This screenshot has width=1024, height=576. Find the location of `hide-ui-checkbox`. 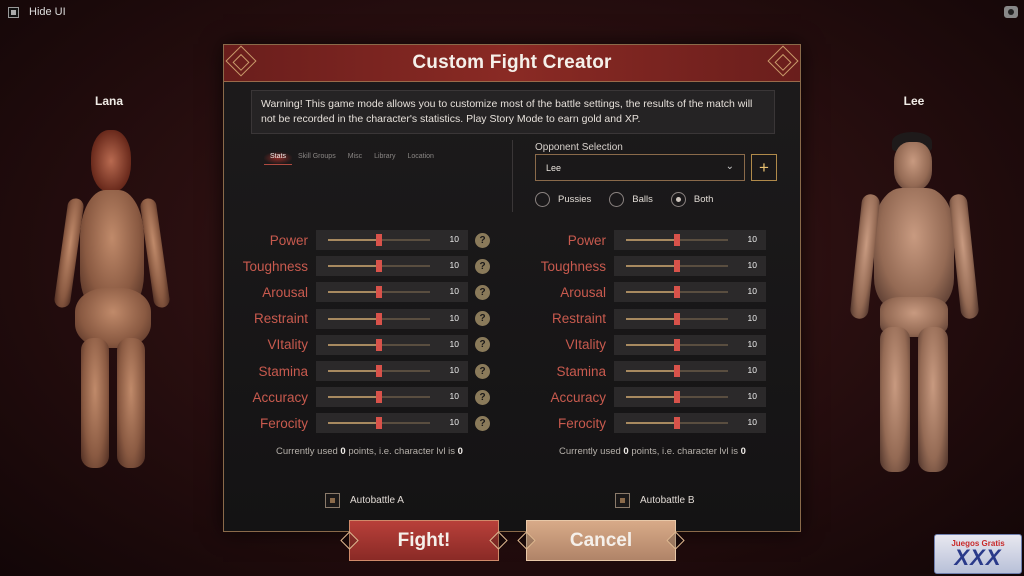

hide-ui-checkbox is located at coordinates (13, 12).